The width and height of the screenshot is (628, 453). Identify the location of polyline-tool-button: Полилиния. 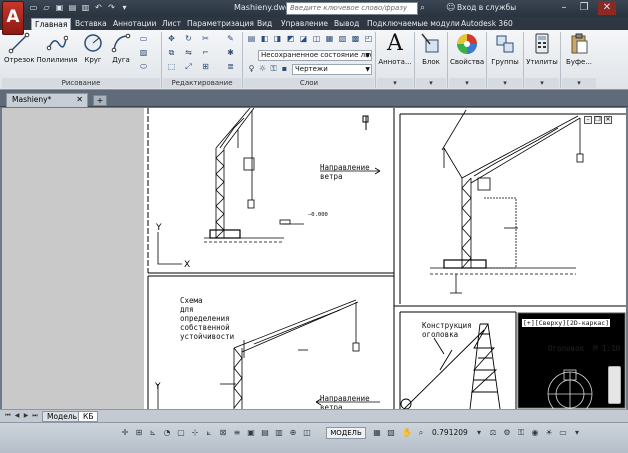
(57, 48).